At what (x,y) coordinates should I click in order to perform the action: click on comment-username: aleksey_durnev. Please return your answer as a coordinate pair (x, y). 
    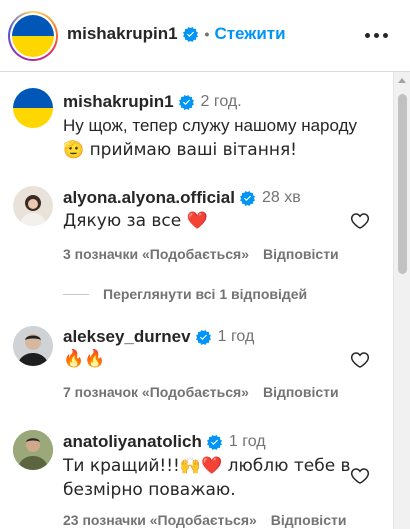
    Looking at the image, I should click on (127, 337).